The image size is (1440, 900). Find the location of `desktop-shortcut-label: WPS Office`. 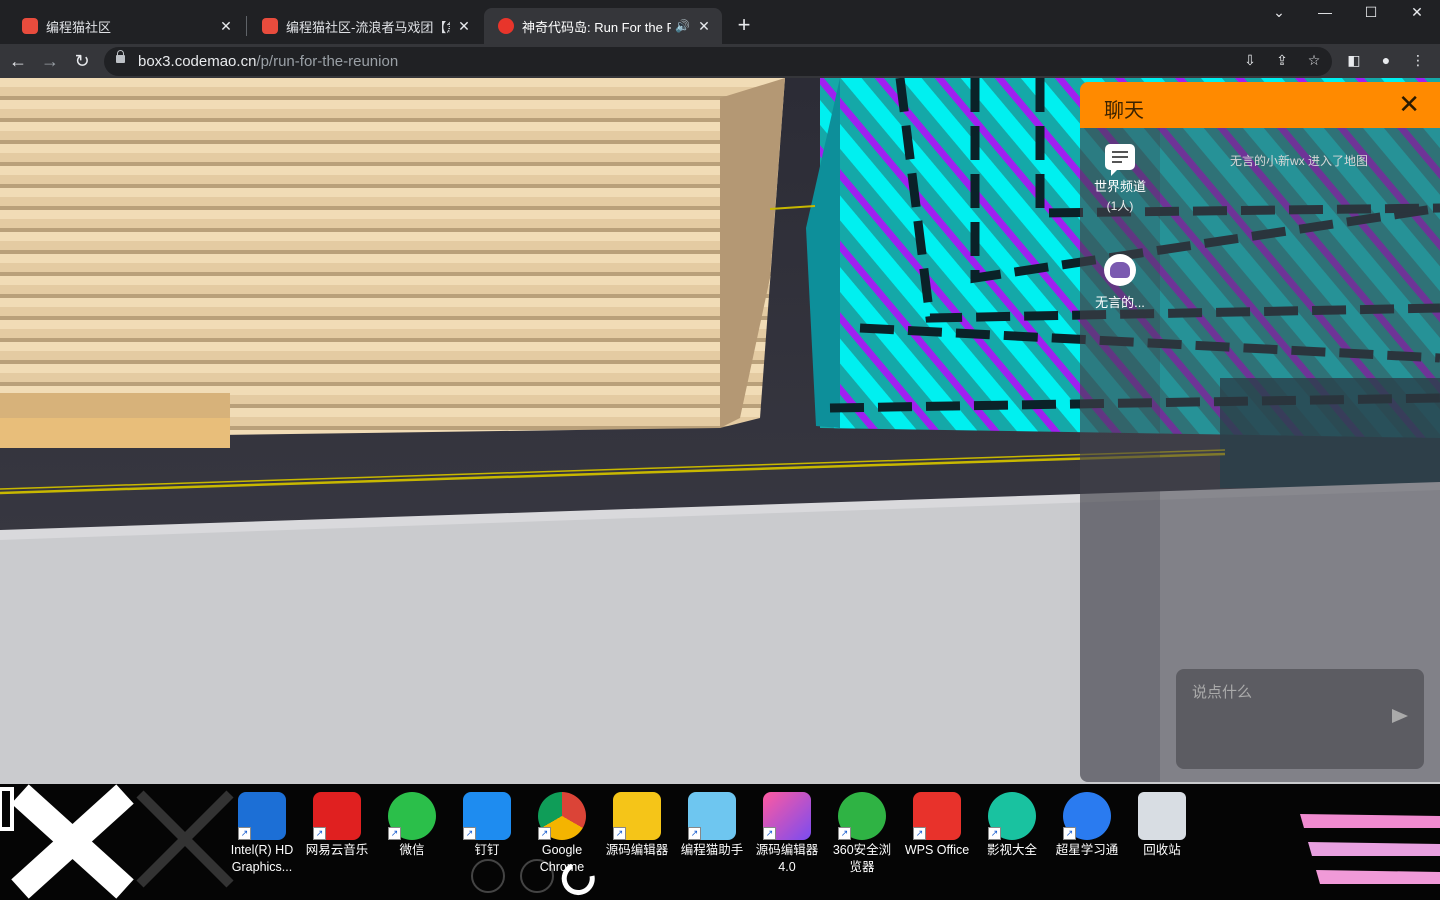

desktop-shortcut-label: WPS Office is located at coordinates (937, 850).